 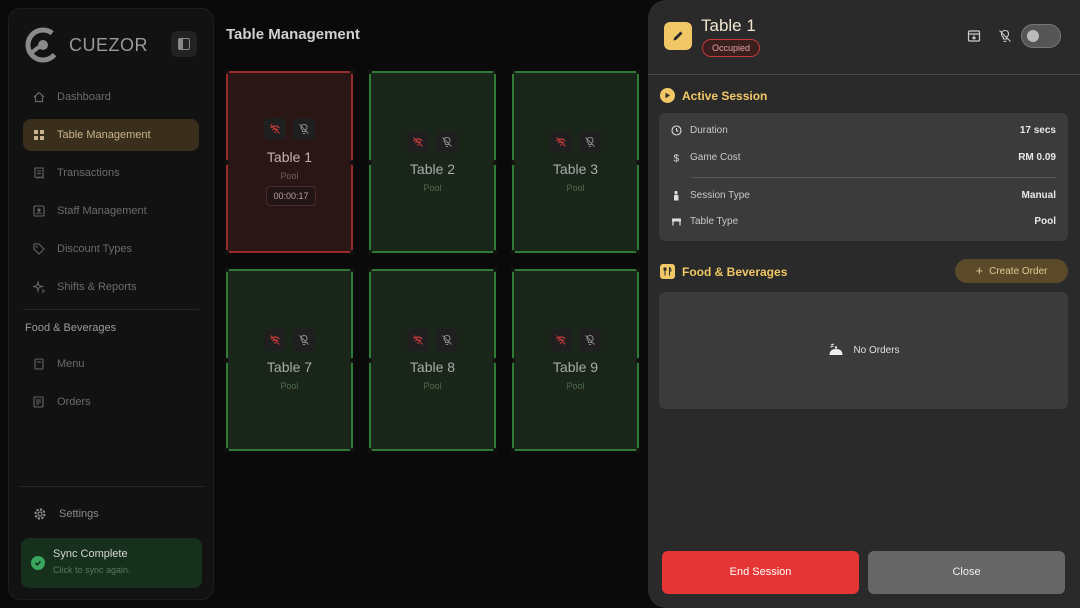 I want to click on sidebar-item-discount-types: Discount Types, so click(x=111, y=249).